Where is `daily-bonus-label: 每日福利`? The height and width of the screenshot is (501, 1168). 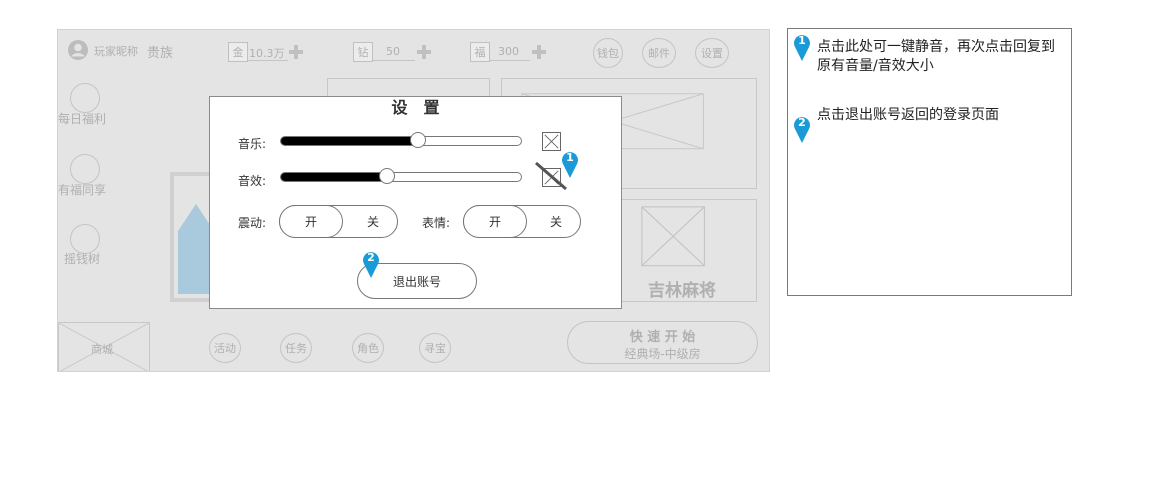
daily-bonus-label: 每日福利 is located at coordinates (82, 118).